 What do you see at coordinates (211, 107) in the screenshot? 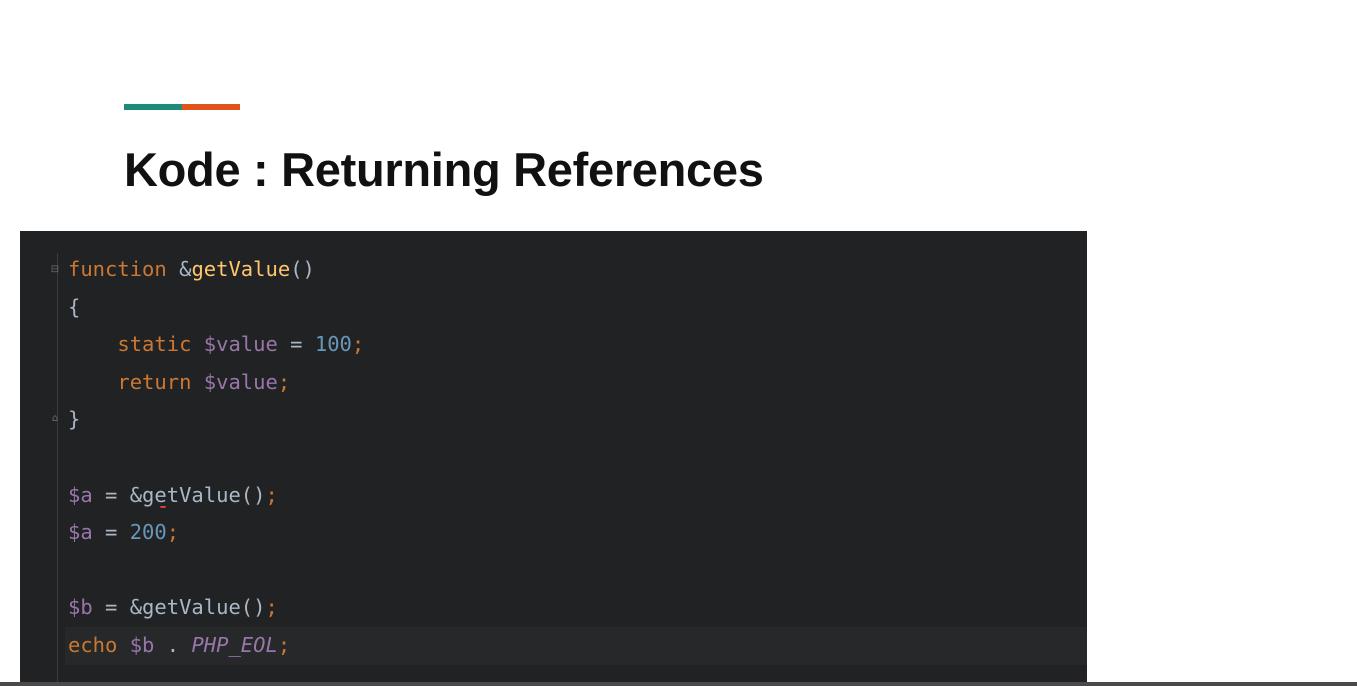
I see `accent-bar-orange` at bounding box center [211, 107].